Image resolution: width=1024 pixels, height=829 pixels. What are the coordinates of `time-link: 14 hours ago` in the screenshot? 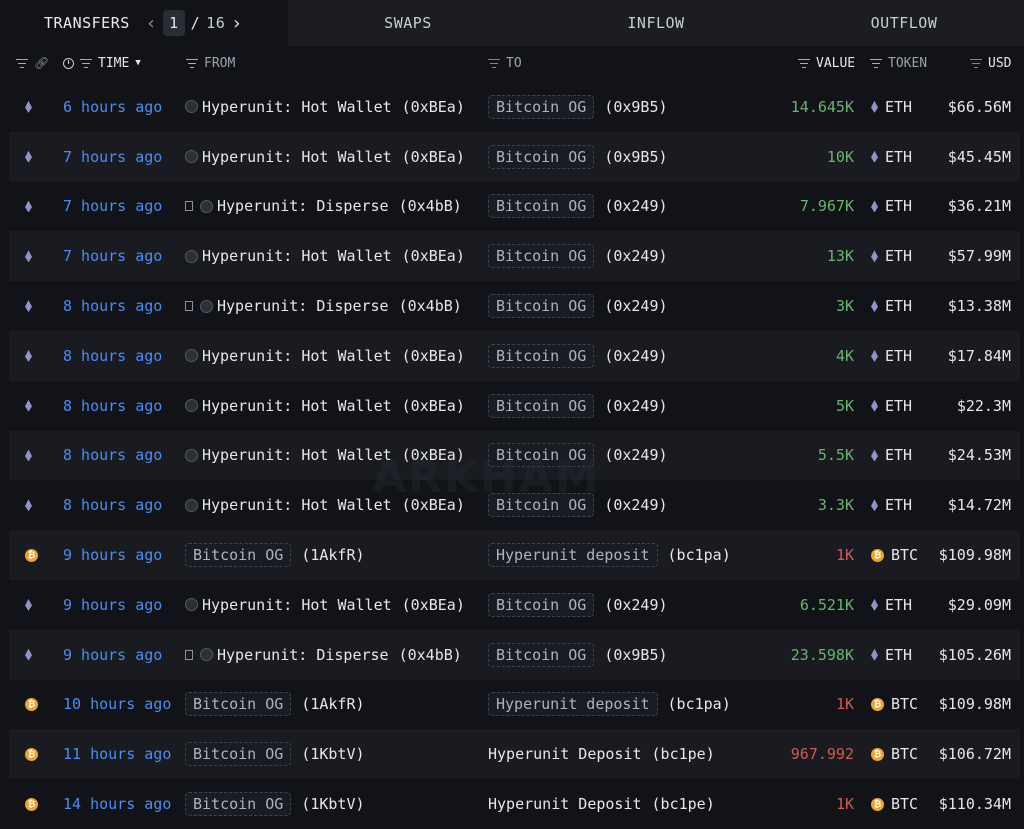 It's located at (117, 804).